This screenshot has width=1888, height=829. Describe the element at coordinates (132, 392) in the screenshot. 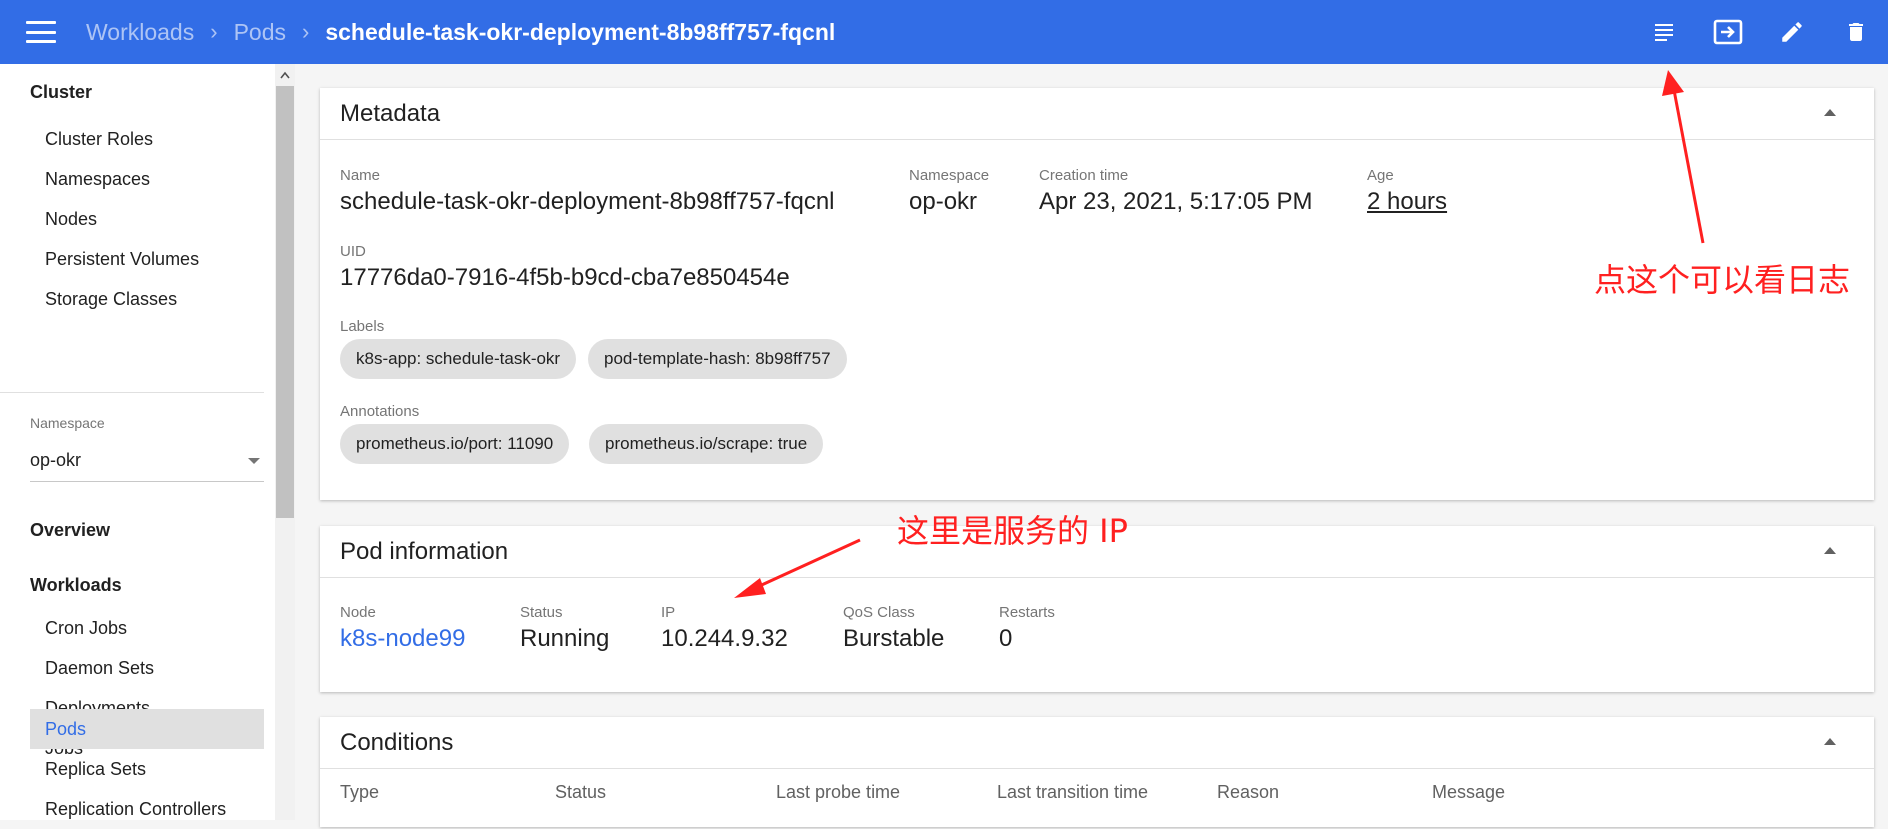

I see `sidebar-divider` at that location.